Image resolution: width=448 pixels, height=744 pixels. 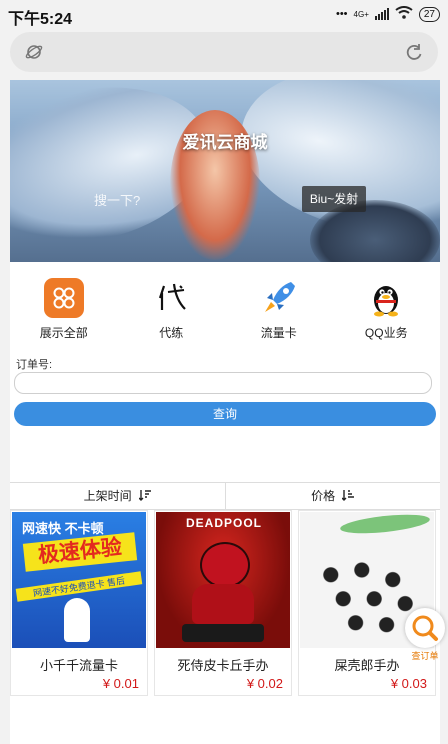 I want to click on product-name: 小千千流量卡, so click(x=78, y=665).